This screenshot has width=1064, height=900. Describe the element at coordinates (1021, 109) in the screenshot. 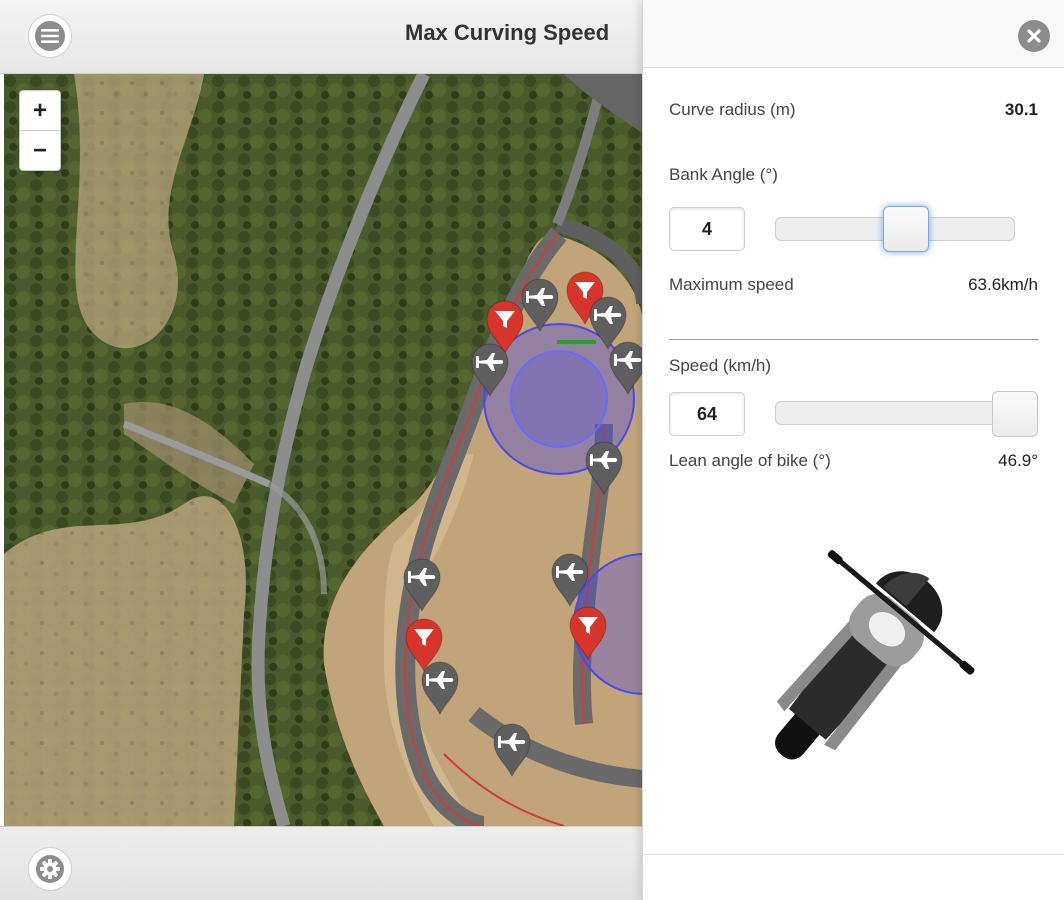

I see `curve-radius-value: 30.1` at that location.